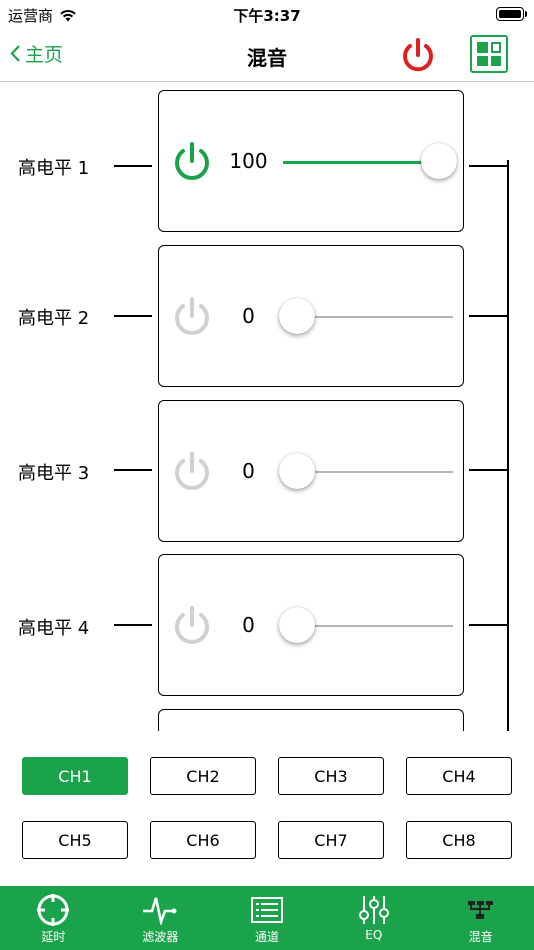 Image resolution: width=534 pixels, height=950 pixels. Describe the element at coordinates (203, 776) in the screenshot. I see `ch2-button: CH2` at that location.